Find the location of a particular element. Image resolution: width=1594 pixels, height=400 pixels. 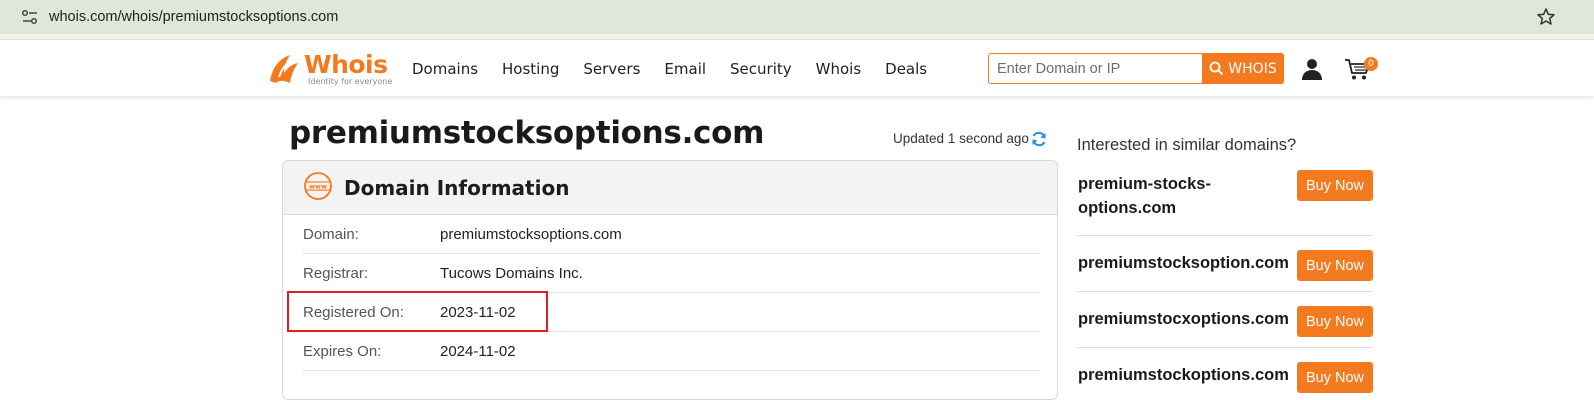

nav-security: Security is located at coordinates (761, 69).